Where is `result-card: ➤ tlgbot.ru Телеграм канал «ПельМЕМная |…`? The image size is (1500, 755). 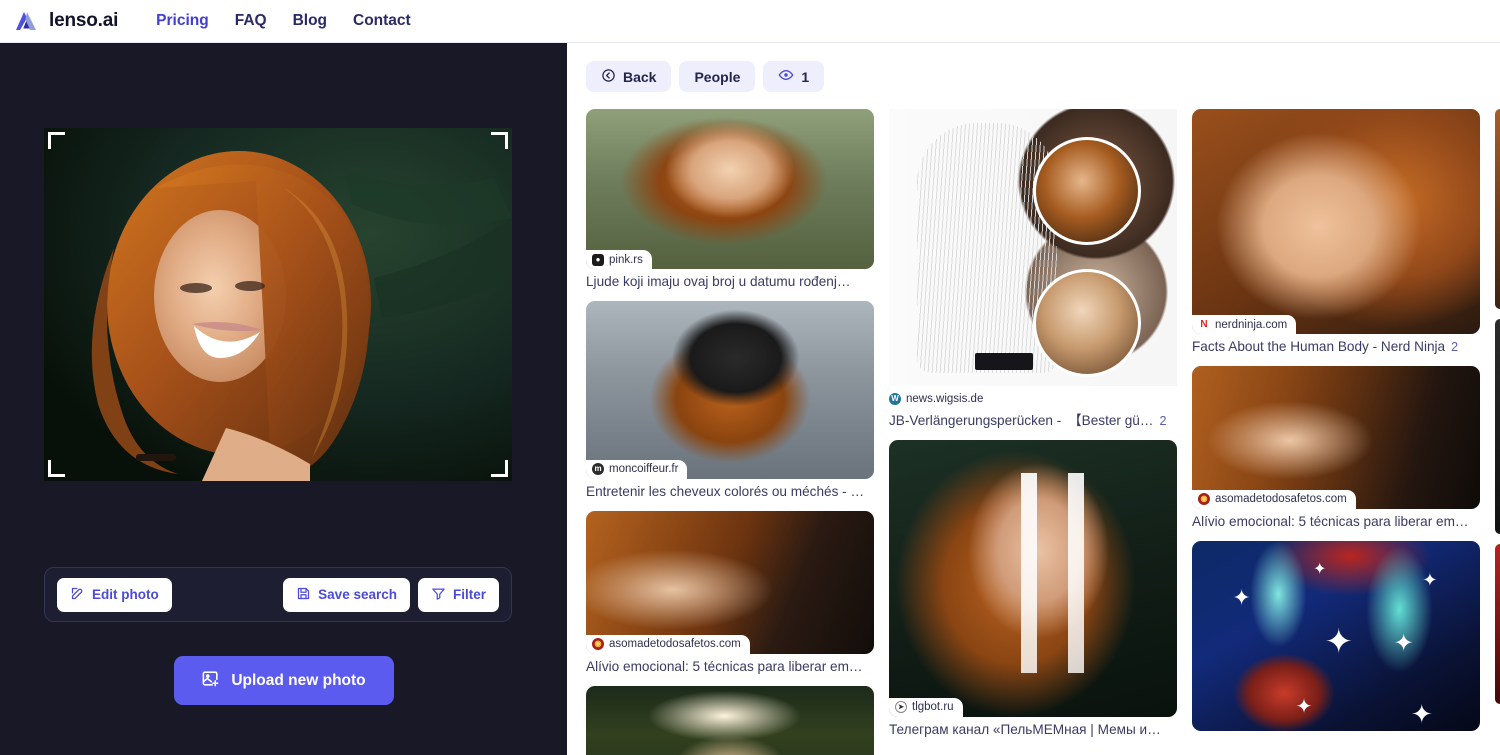
result-card: ➤ tlgbot.ru Телеграм канал «ПельМЕМная |… is located at coordinates (1033, 589).